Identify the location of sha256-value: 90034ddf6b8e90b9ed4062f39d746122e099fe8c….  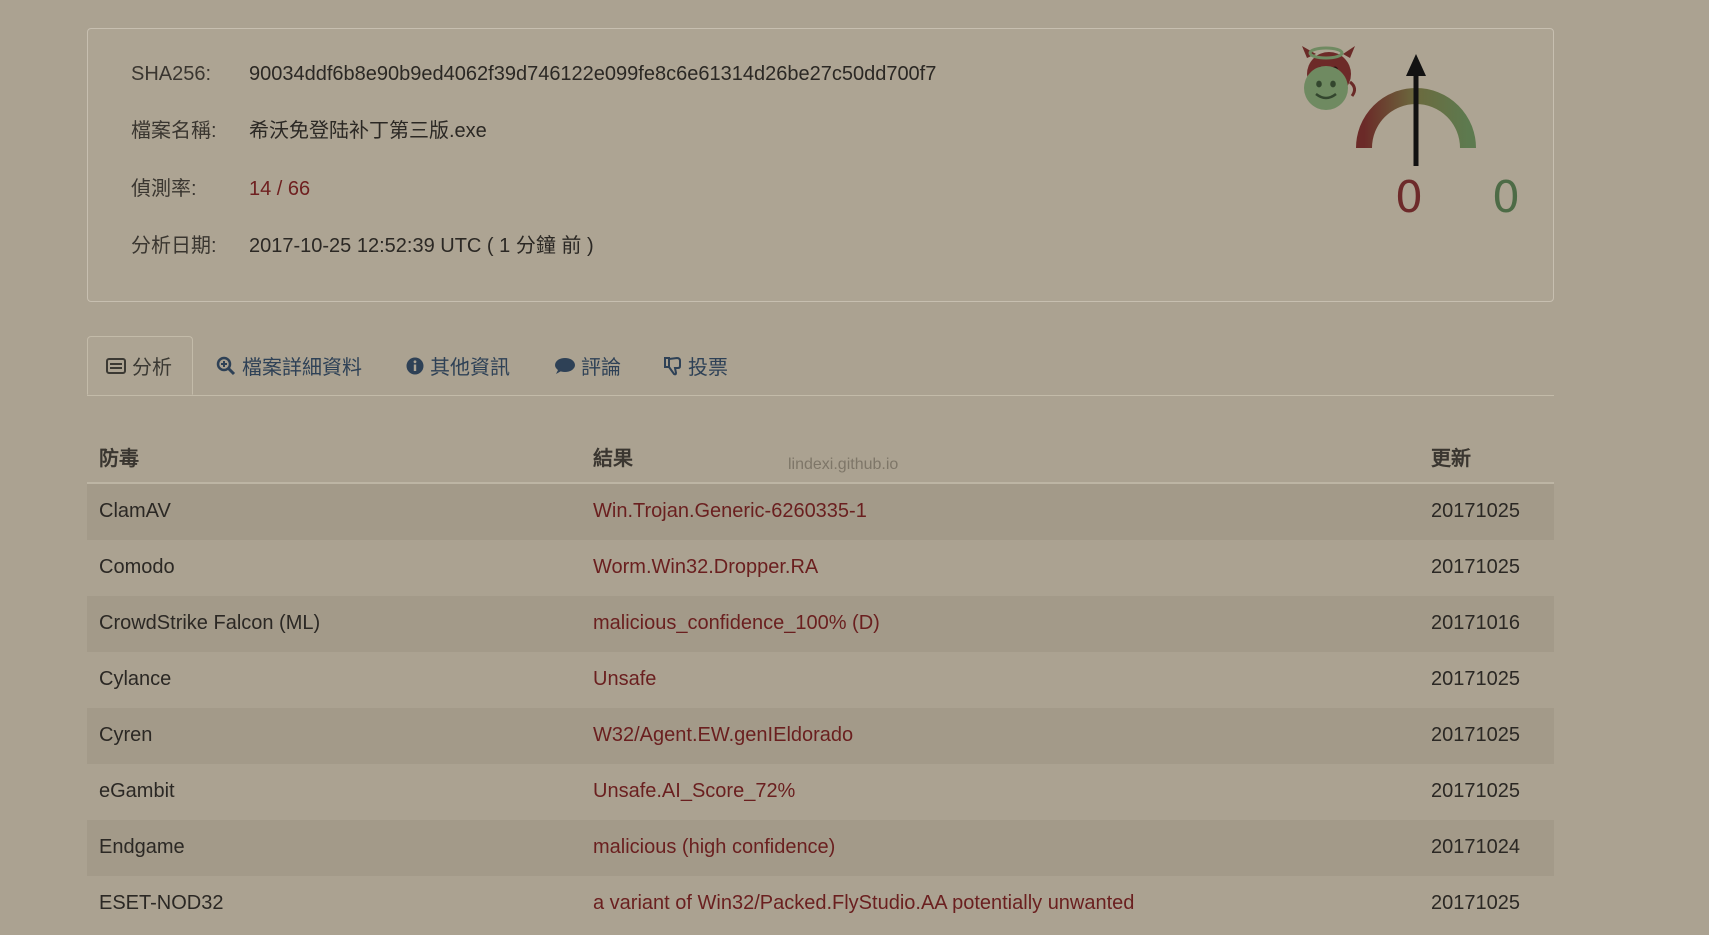
(593, 74).